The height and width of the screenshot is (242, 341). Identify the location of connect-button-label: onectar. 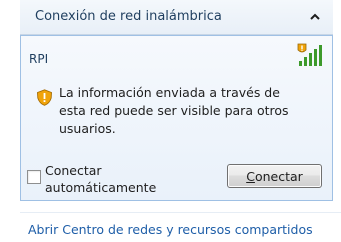
(278, 176).